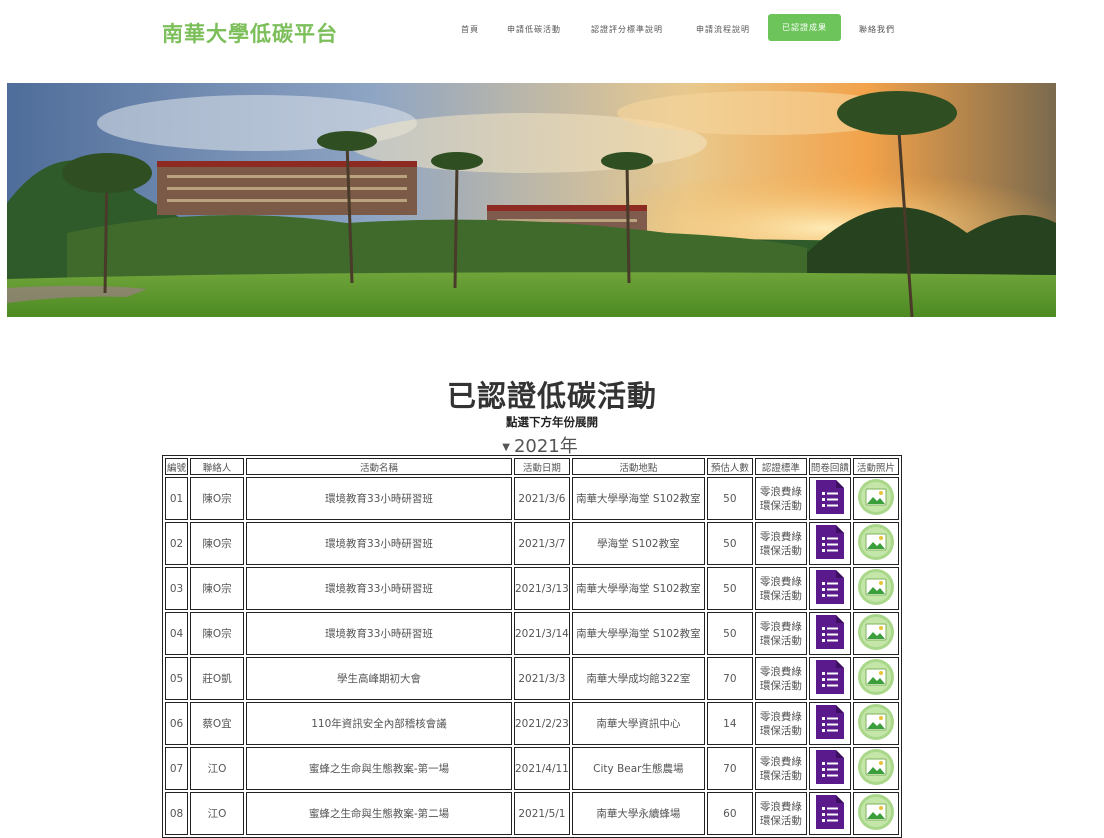 This screenshot has width=1104, height=838. What do you see at coordinates (542, 466) in the screenshot?
I see `header-date: 活動日期` at bounding box center [542, 466].